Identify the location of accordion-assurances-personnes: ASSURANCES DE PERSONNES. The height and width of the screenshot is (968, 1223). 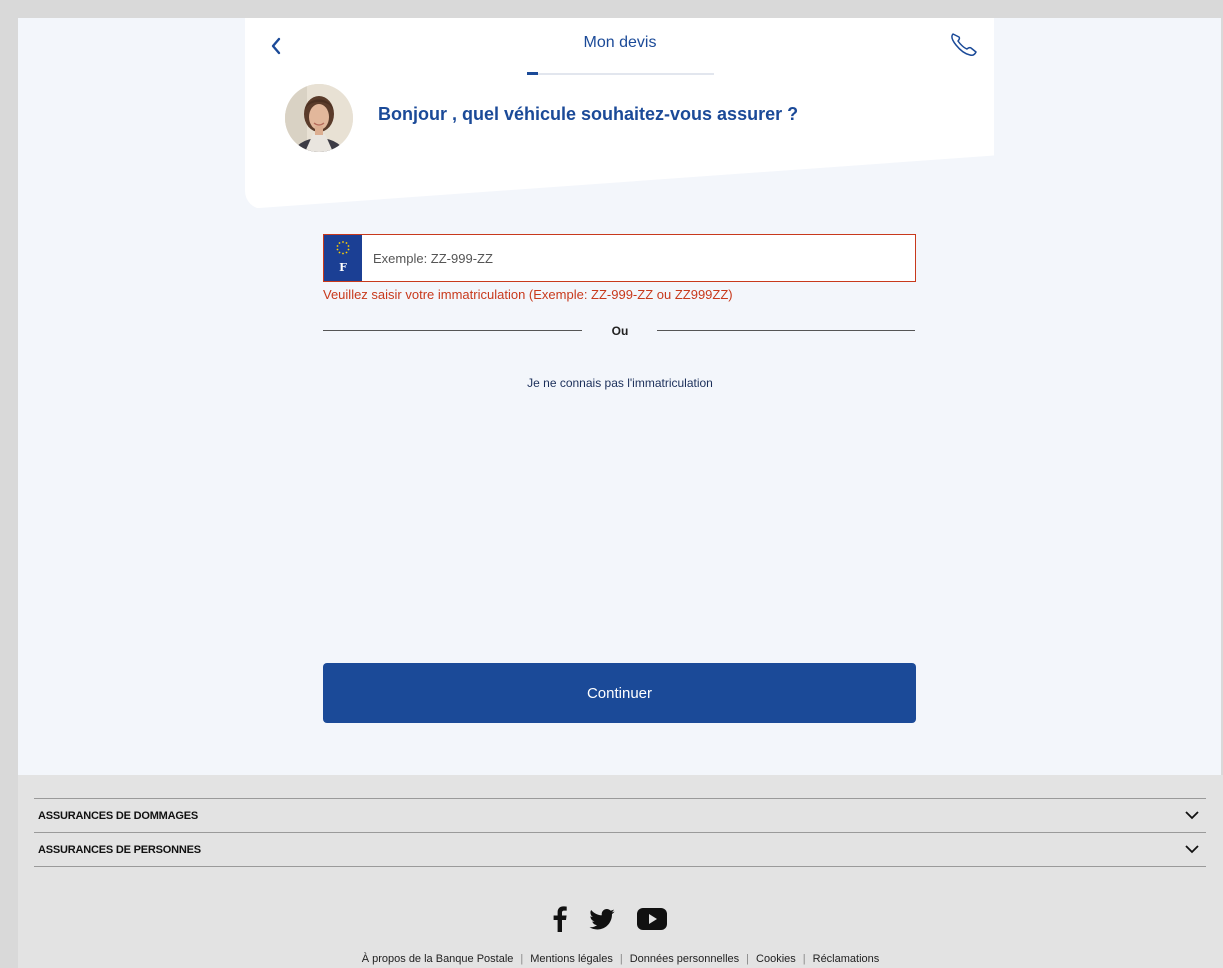
(620, 849).